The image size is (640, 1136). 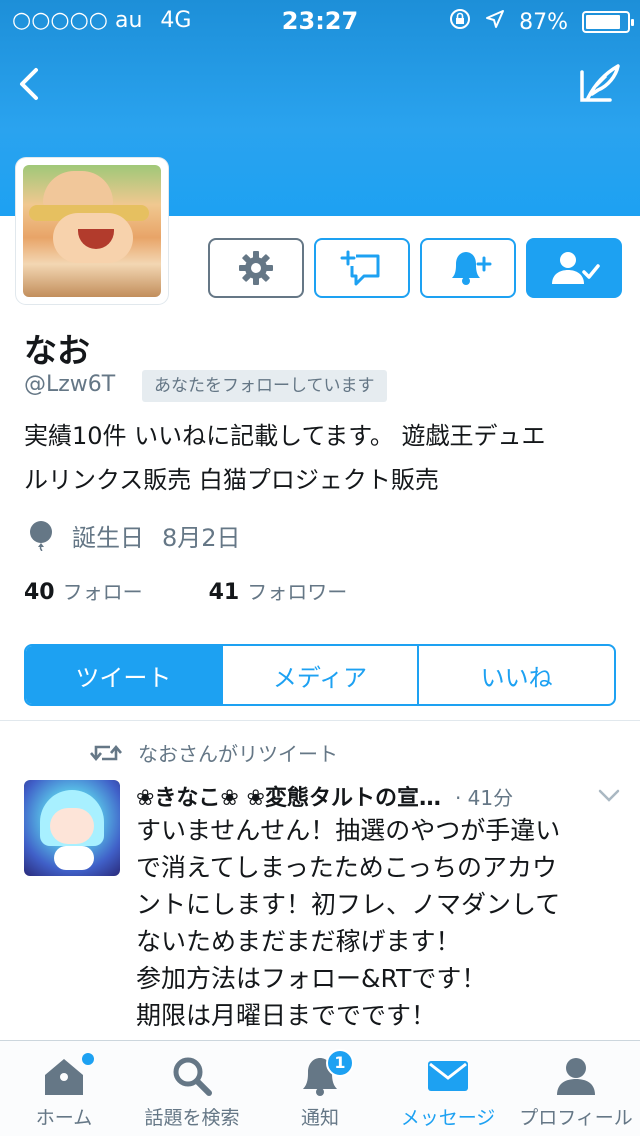 I want to click on battery-icon, so click(x=608, y=22).